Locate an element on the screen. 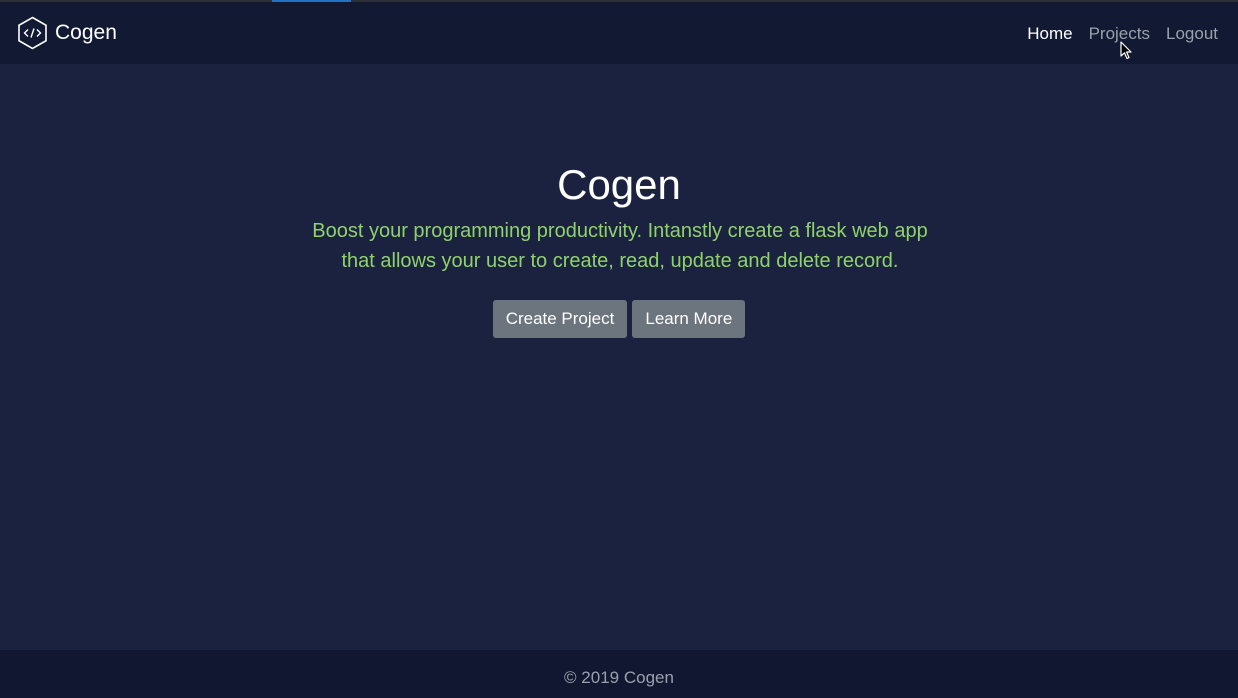 The image size is (1238, 698). brand-name: Cogen is located at coordinates (86, 32).